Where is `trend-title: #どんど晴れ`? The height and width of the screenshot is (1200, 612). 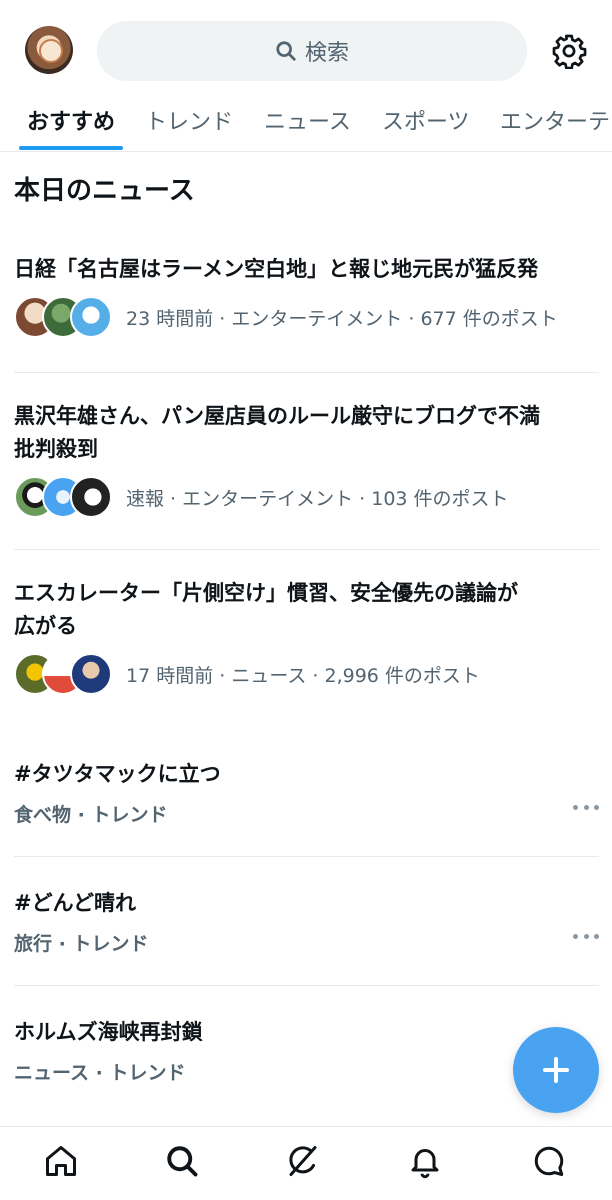
trend-title: #どんど晴れ is located at coordinates (75, 903).